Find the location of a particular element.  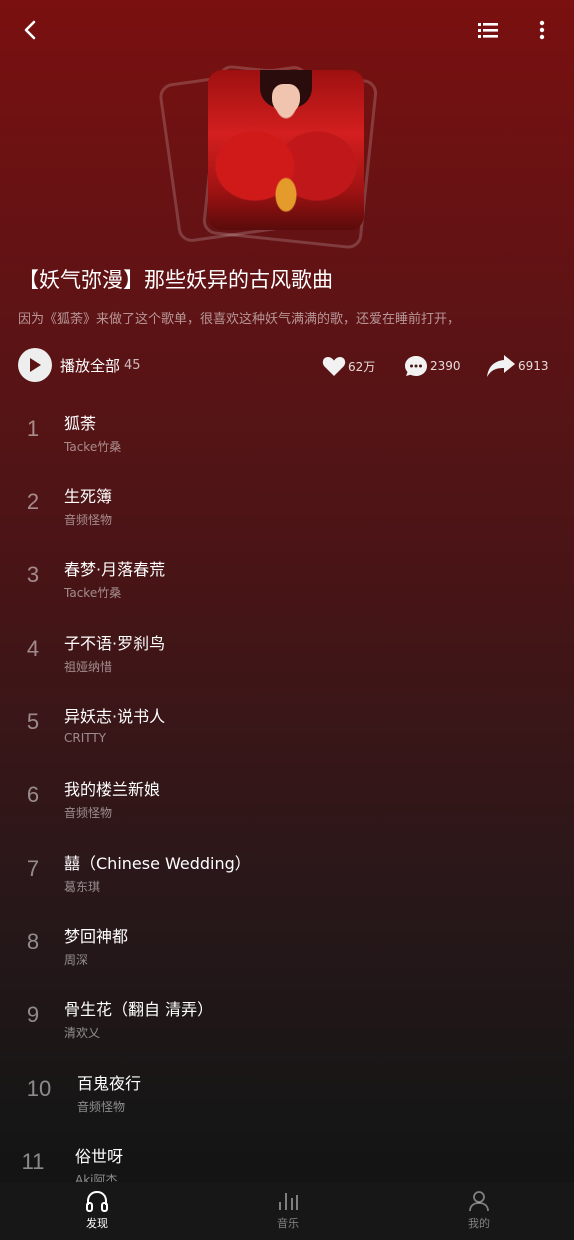

list-icon is located at coordinates (488, 30).